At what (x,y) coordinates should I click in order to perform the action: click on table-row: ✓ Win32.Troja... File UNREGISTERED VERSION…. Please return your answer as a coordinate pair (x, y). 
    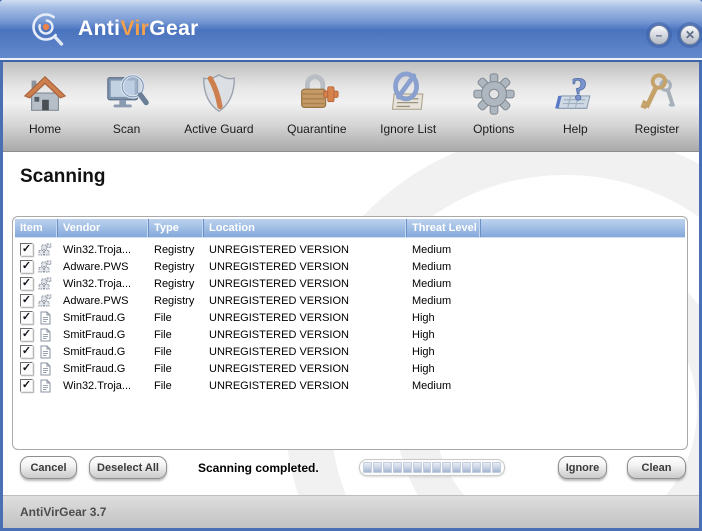
    Looking at the image, I should click on (350, 385).